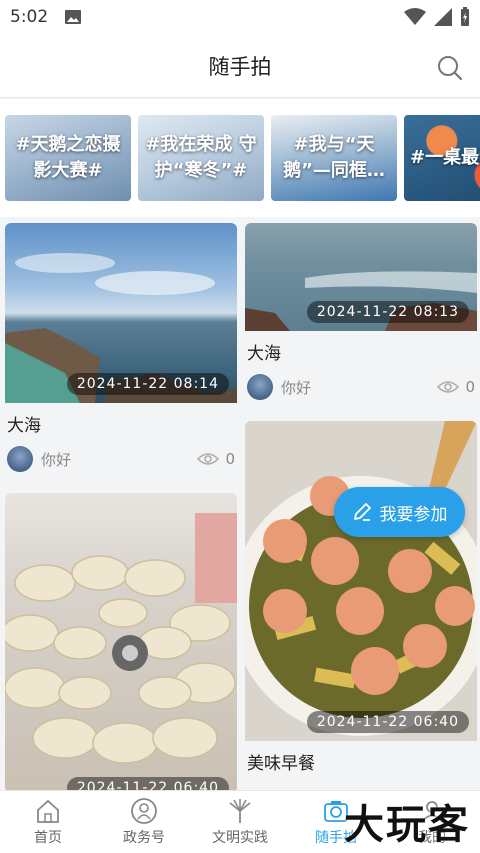  Describe the element at coordinates (413, 514) in the screenshot. I see `join-button-label: 我要参加` at that location.